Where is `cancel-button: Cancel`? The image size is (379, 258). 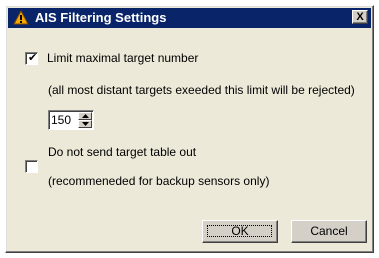
cancel-button: Cancel is located at coordinates (329, 231).